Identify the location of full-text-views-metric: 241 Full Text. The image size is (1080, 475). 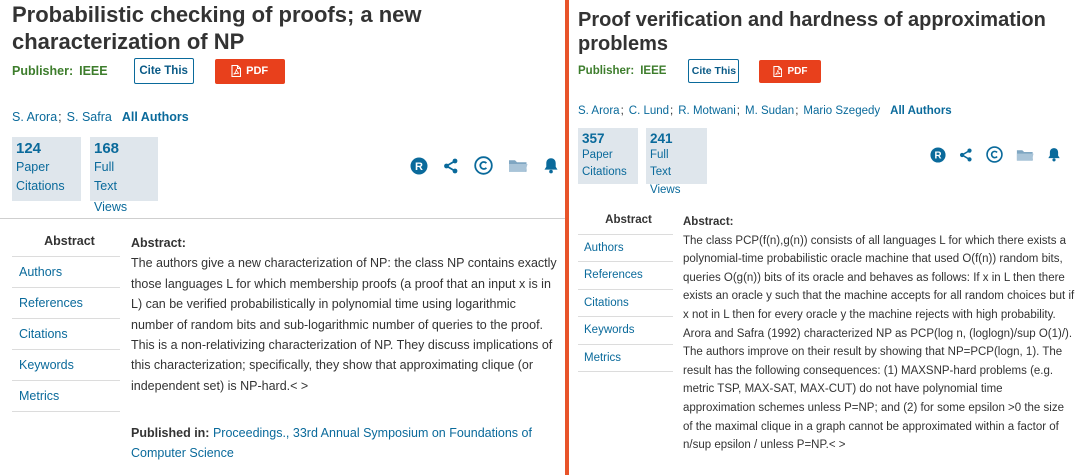
(676, 156).